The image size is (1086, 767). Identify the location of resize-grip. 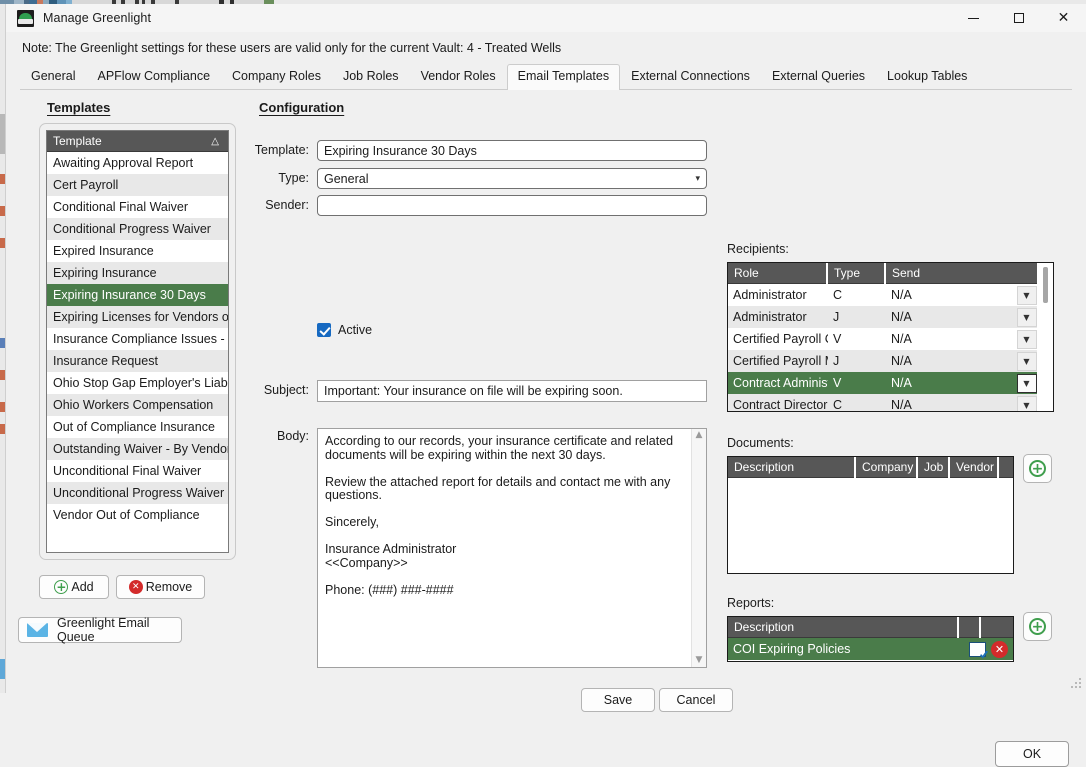
(1076, 683).